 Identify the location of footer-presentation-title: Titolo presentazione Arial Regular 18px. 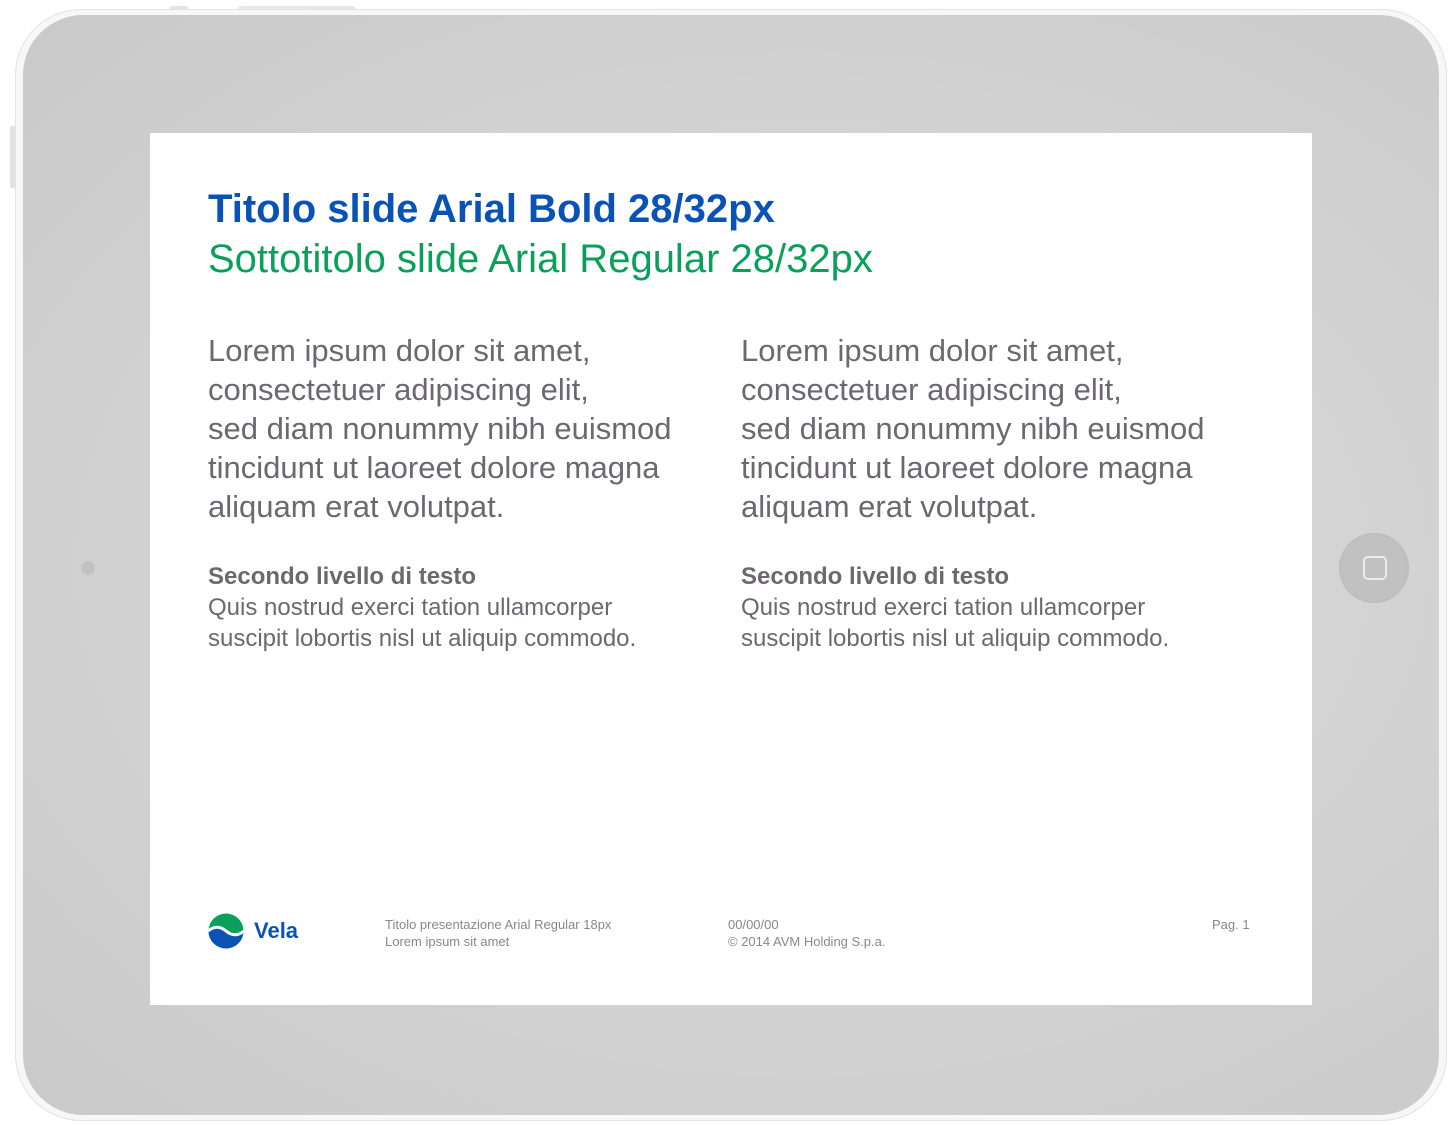
(498, 924).